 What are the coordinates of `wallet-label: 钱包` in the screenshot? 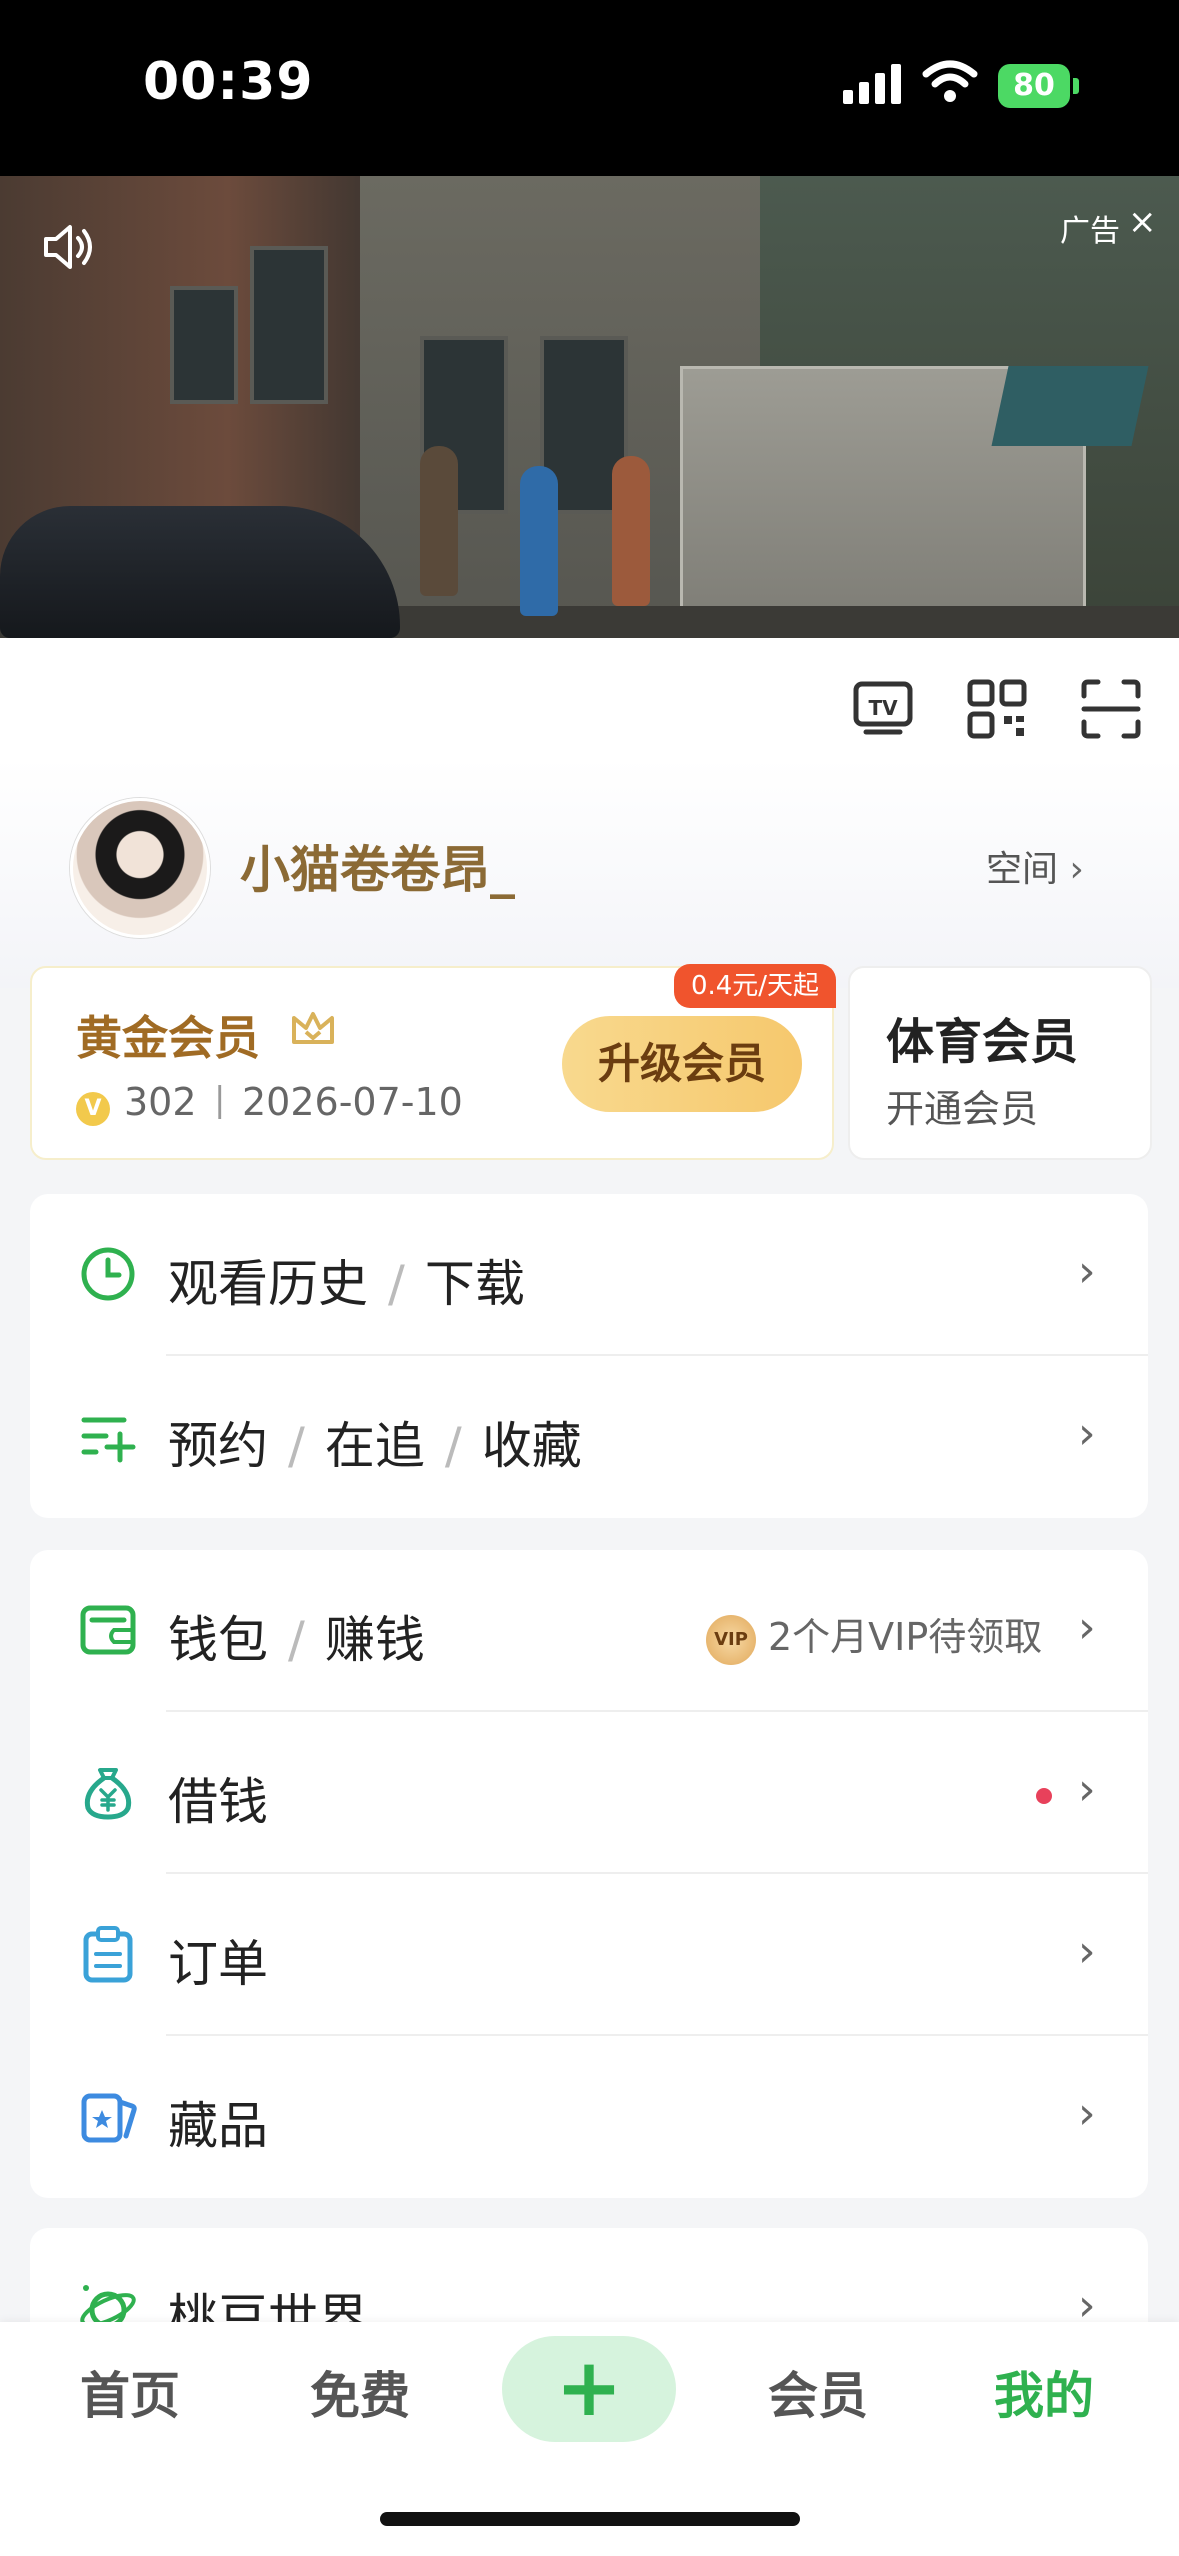 It's located at (218, 1640).